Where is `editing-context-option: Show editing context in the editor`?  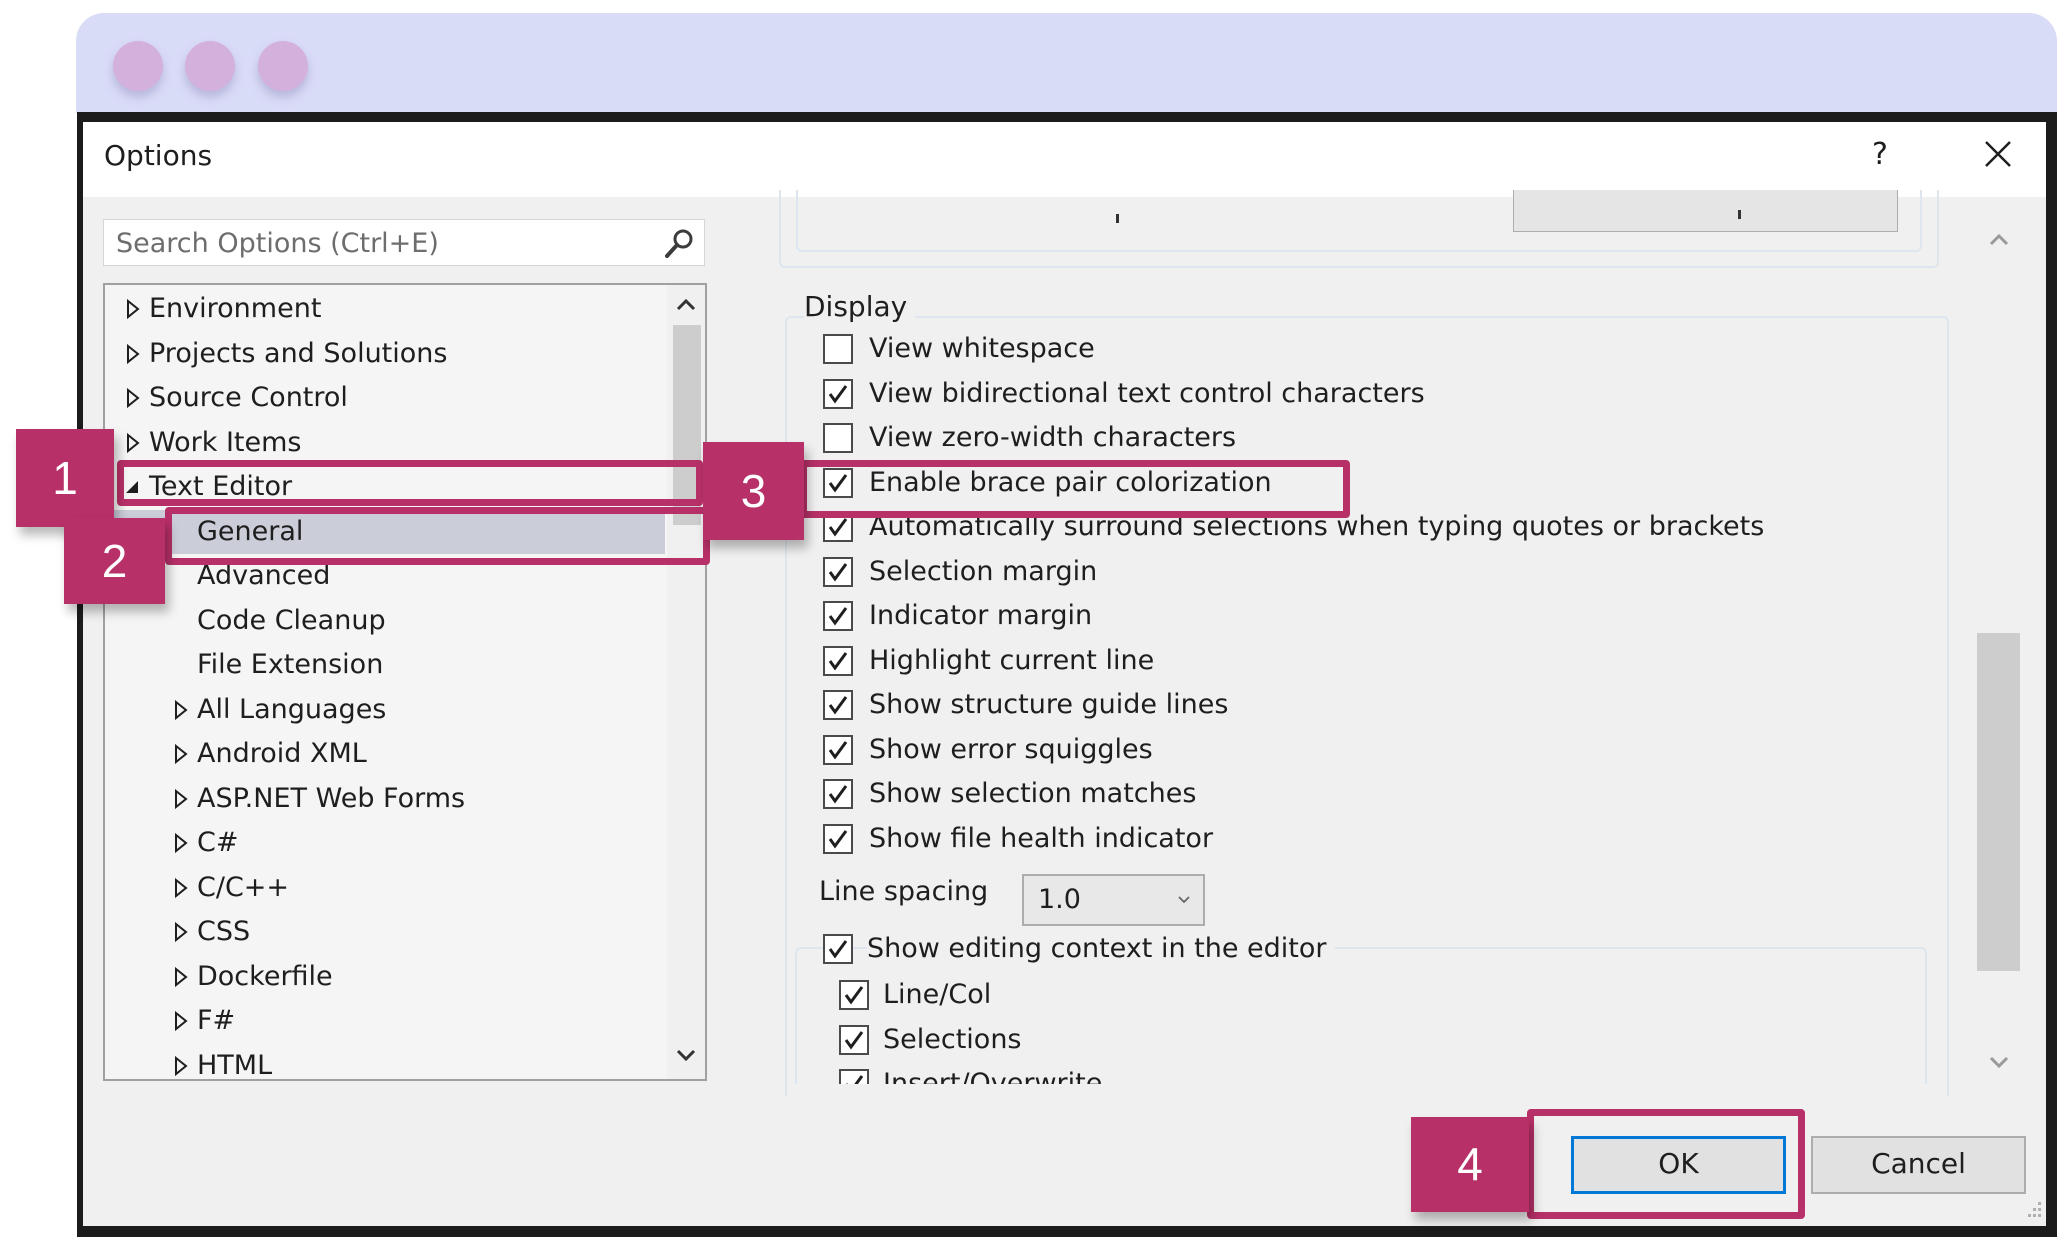
editing-context-option: Show editing context in the editor is located at coordinates (1389, 949).